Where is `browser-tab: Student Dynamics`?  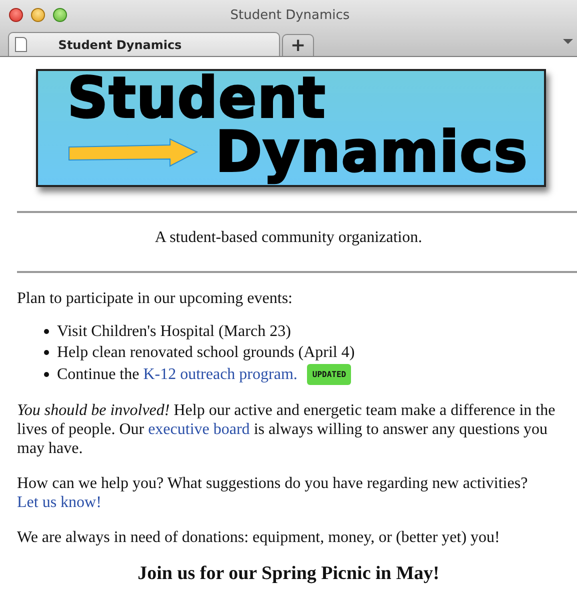 browser-tab: Student Dynamics is located at coordinates (144, 44).